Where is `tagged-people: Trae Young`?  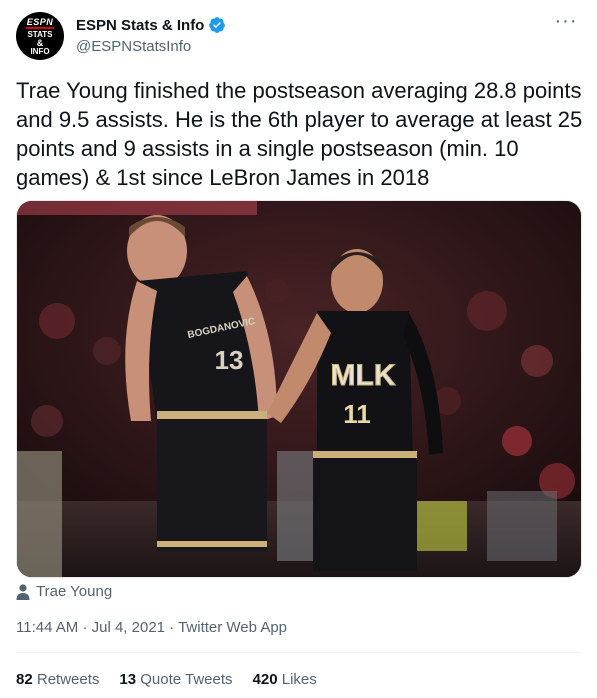
tagged-people: Trae Young is located at coordinates (64, 591).